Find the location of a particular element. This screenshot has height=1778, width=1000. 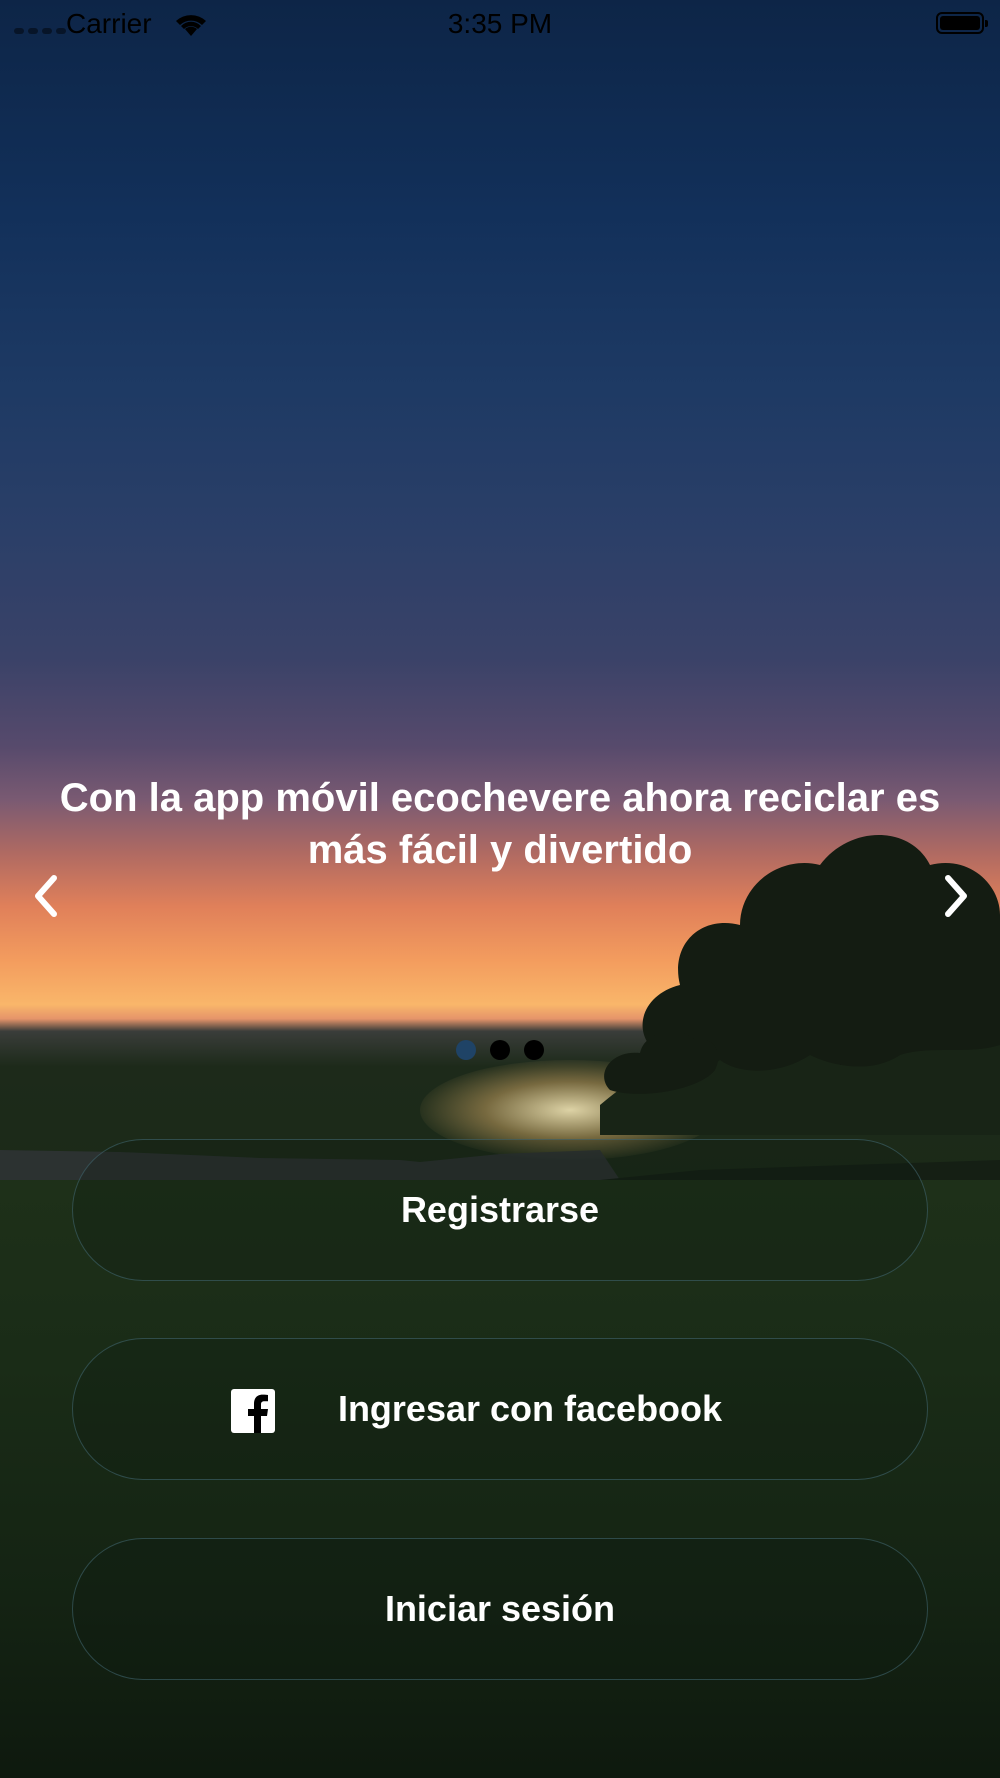

register-button: Registrarse is located at coordinates (500, 1210).